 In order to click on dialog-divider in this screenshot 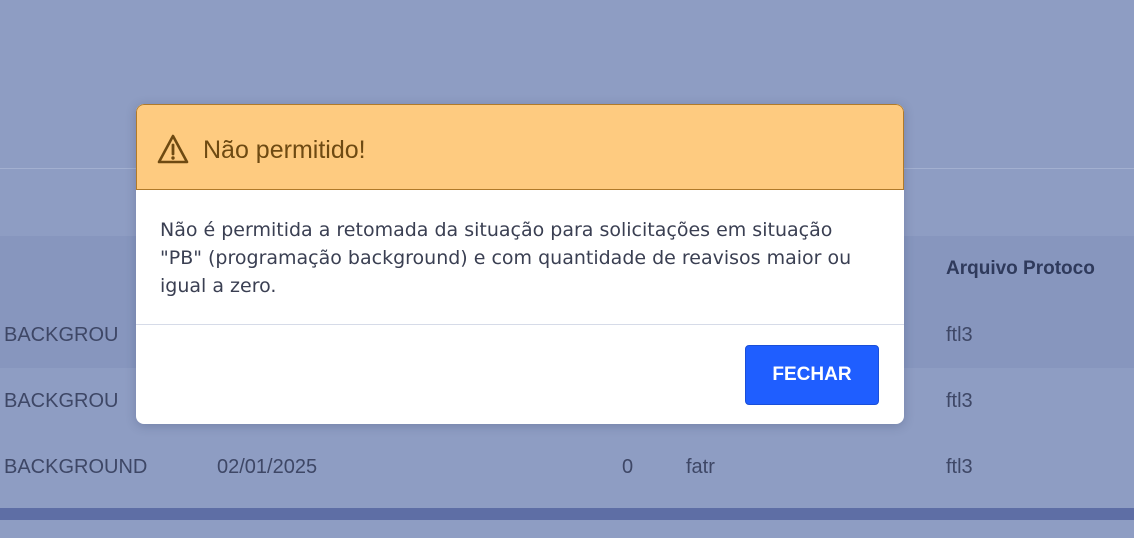, I will do `click(520, 324)`.